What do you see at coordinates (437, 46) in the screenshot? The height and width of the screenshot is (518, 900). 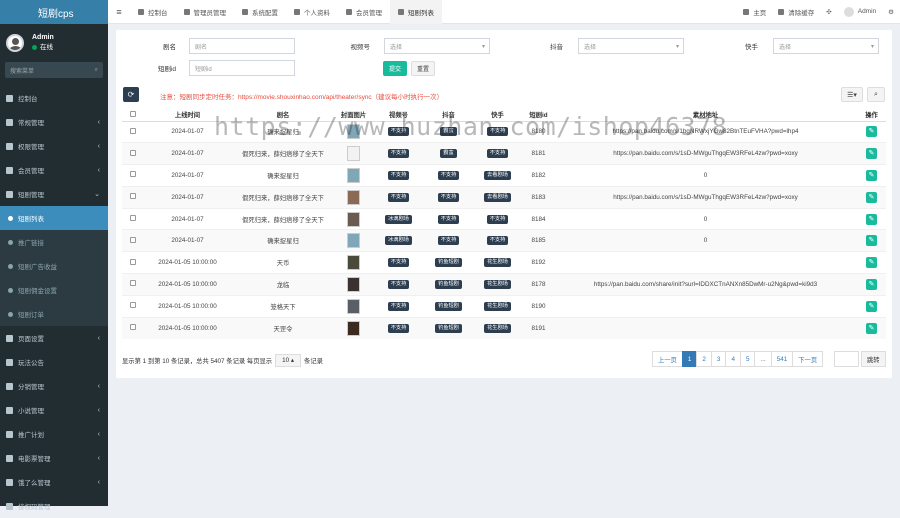 I see `video-select: 选择 ▾` at bounding box center [437, 46].